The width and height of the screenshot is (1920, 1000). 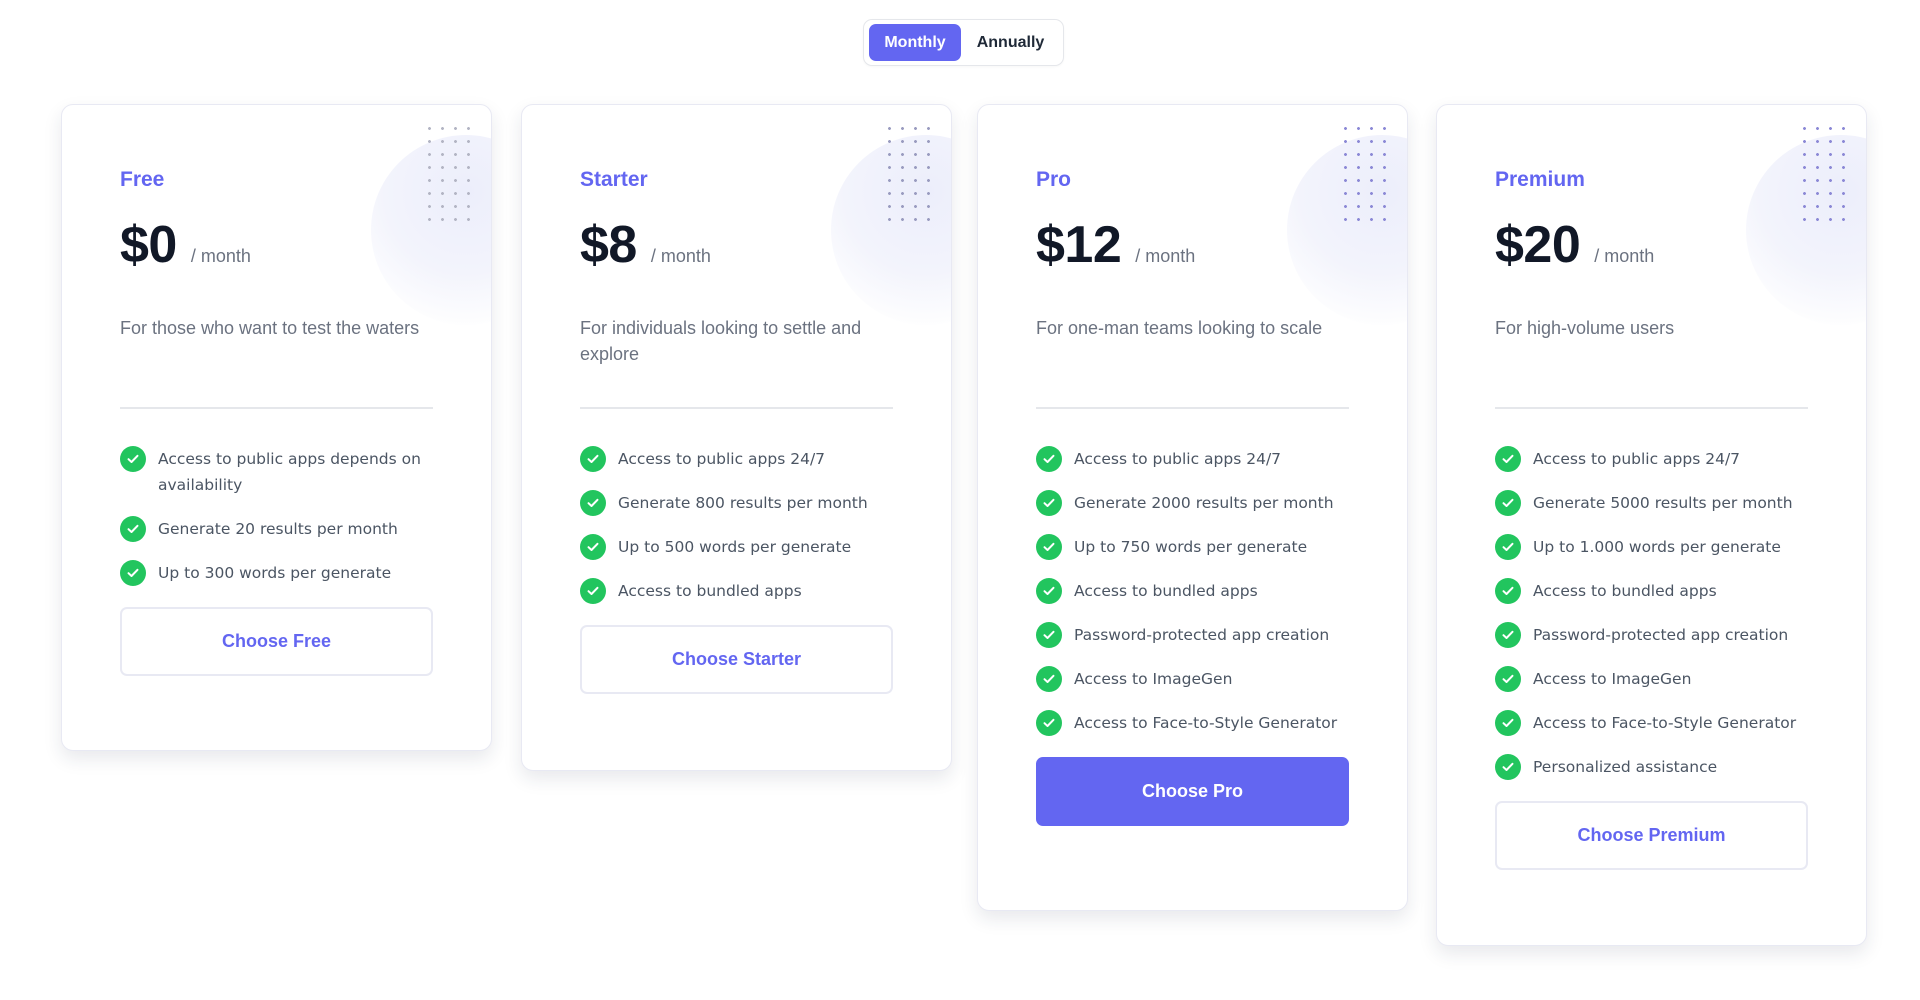 I want to click on feature-text: Generate 5000 results per month, so click(x=1663, y=503).